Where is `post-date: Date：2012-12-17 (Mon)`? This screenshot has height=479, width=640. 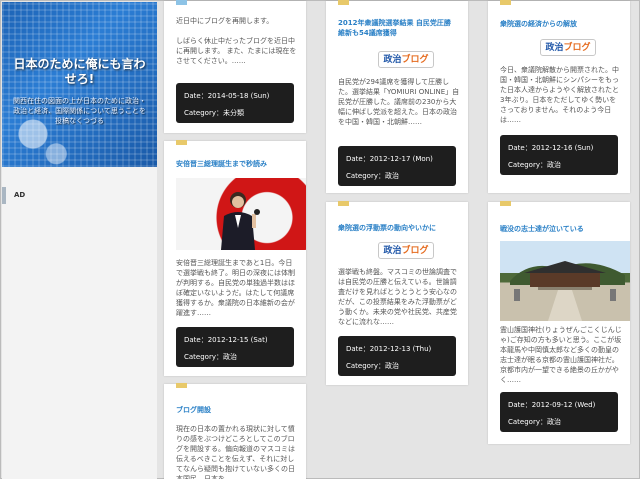 post-date: Date：2012-12-17 (Mon) is located at coordinates (389, 159).